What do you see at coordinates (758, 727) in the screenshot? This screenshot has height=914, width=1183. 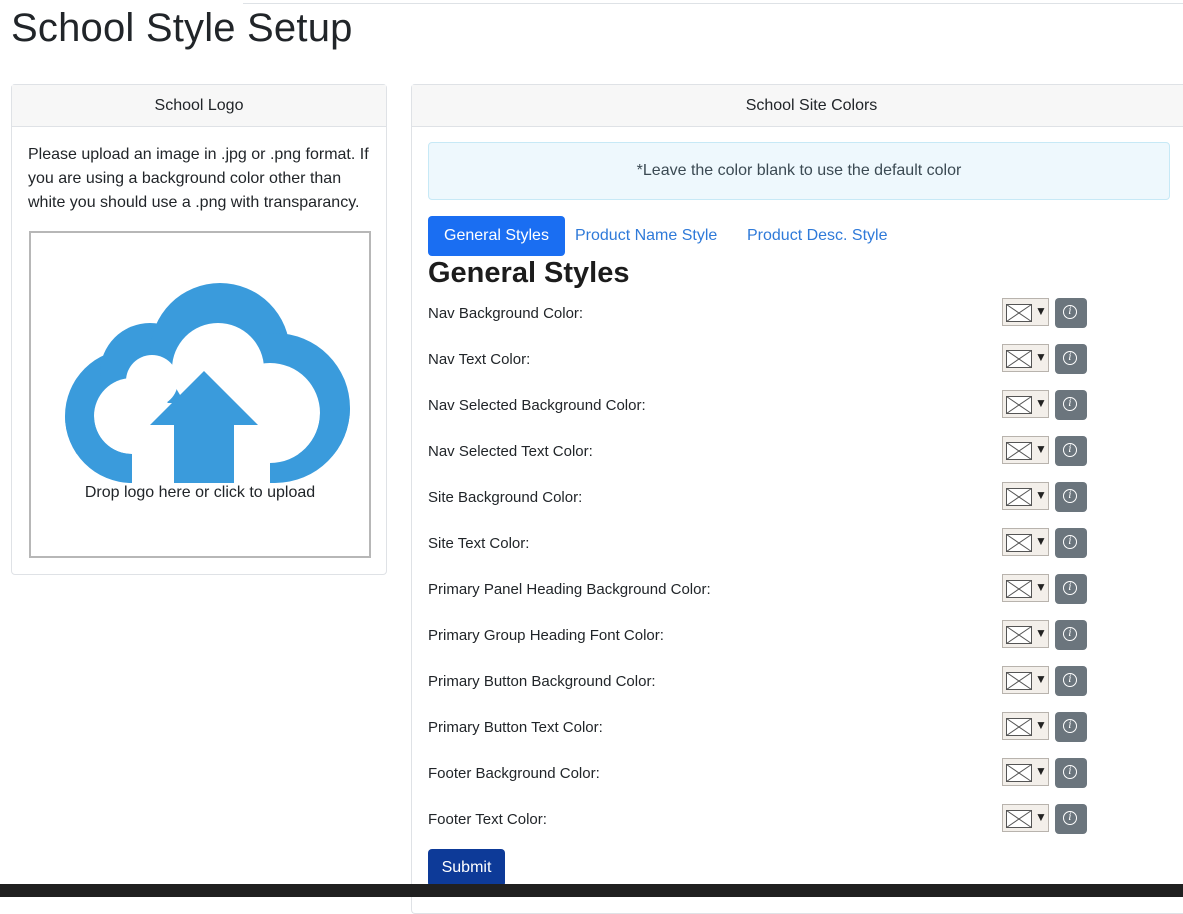 I see `color-field-row: Primary Button Text Color: ▼ i` at bounding box center [758, 727].